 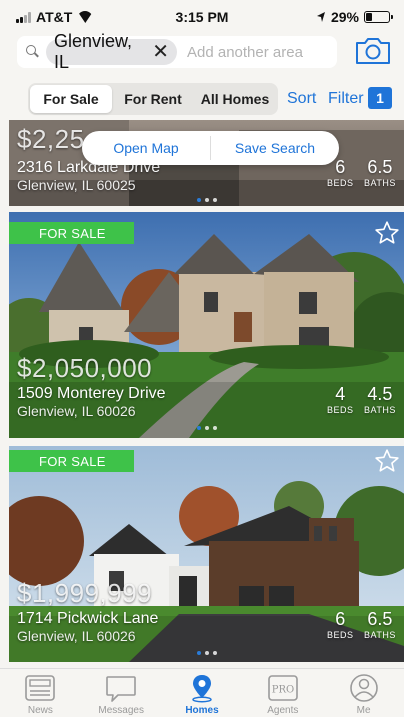 What do you see at coordinates (40, 710) in the screenshot?
I see `tab-news-label: News` at bounding box center [40, 710].